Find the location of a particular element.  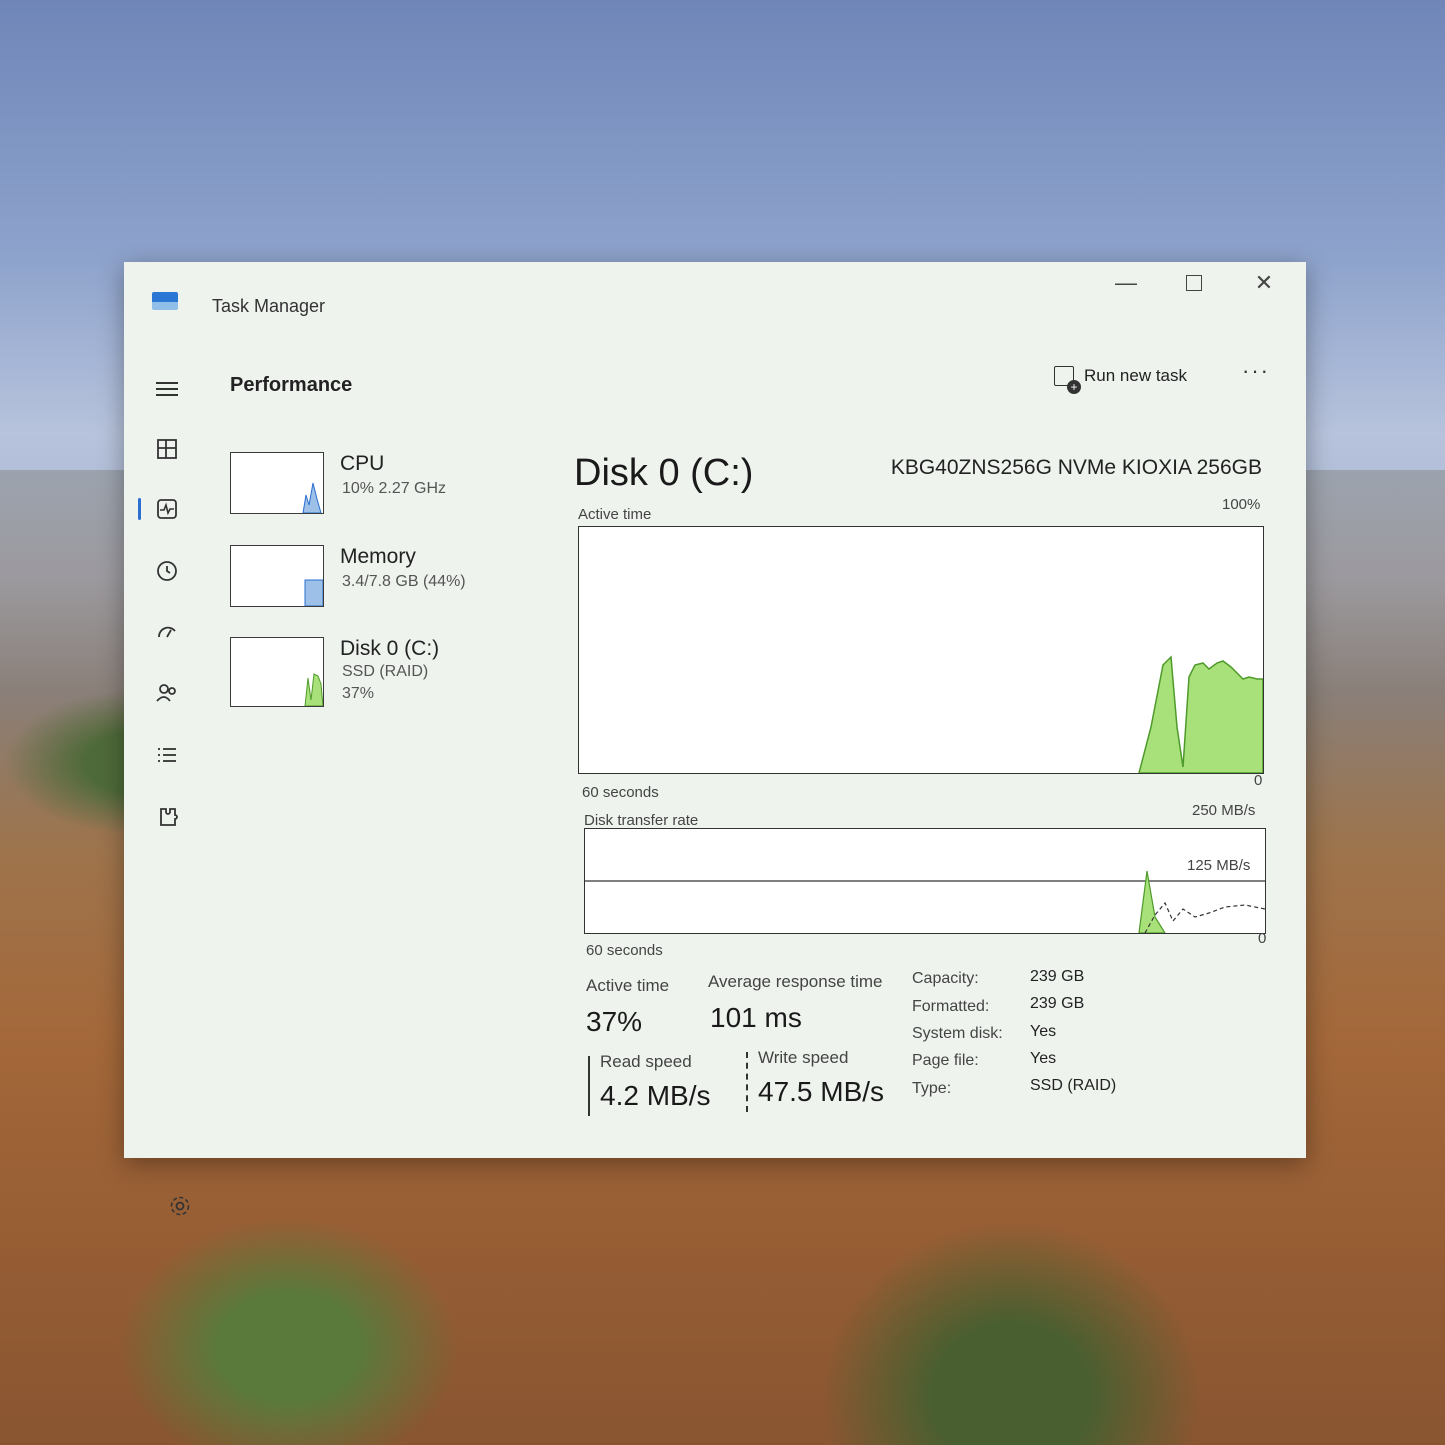

type-label: Type: is located at coordinates (932, 1088).